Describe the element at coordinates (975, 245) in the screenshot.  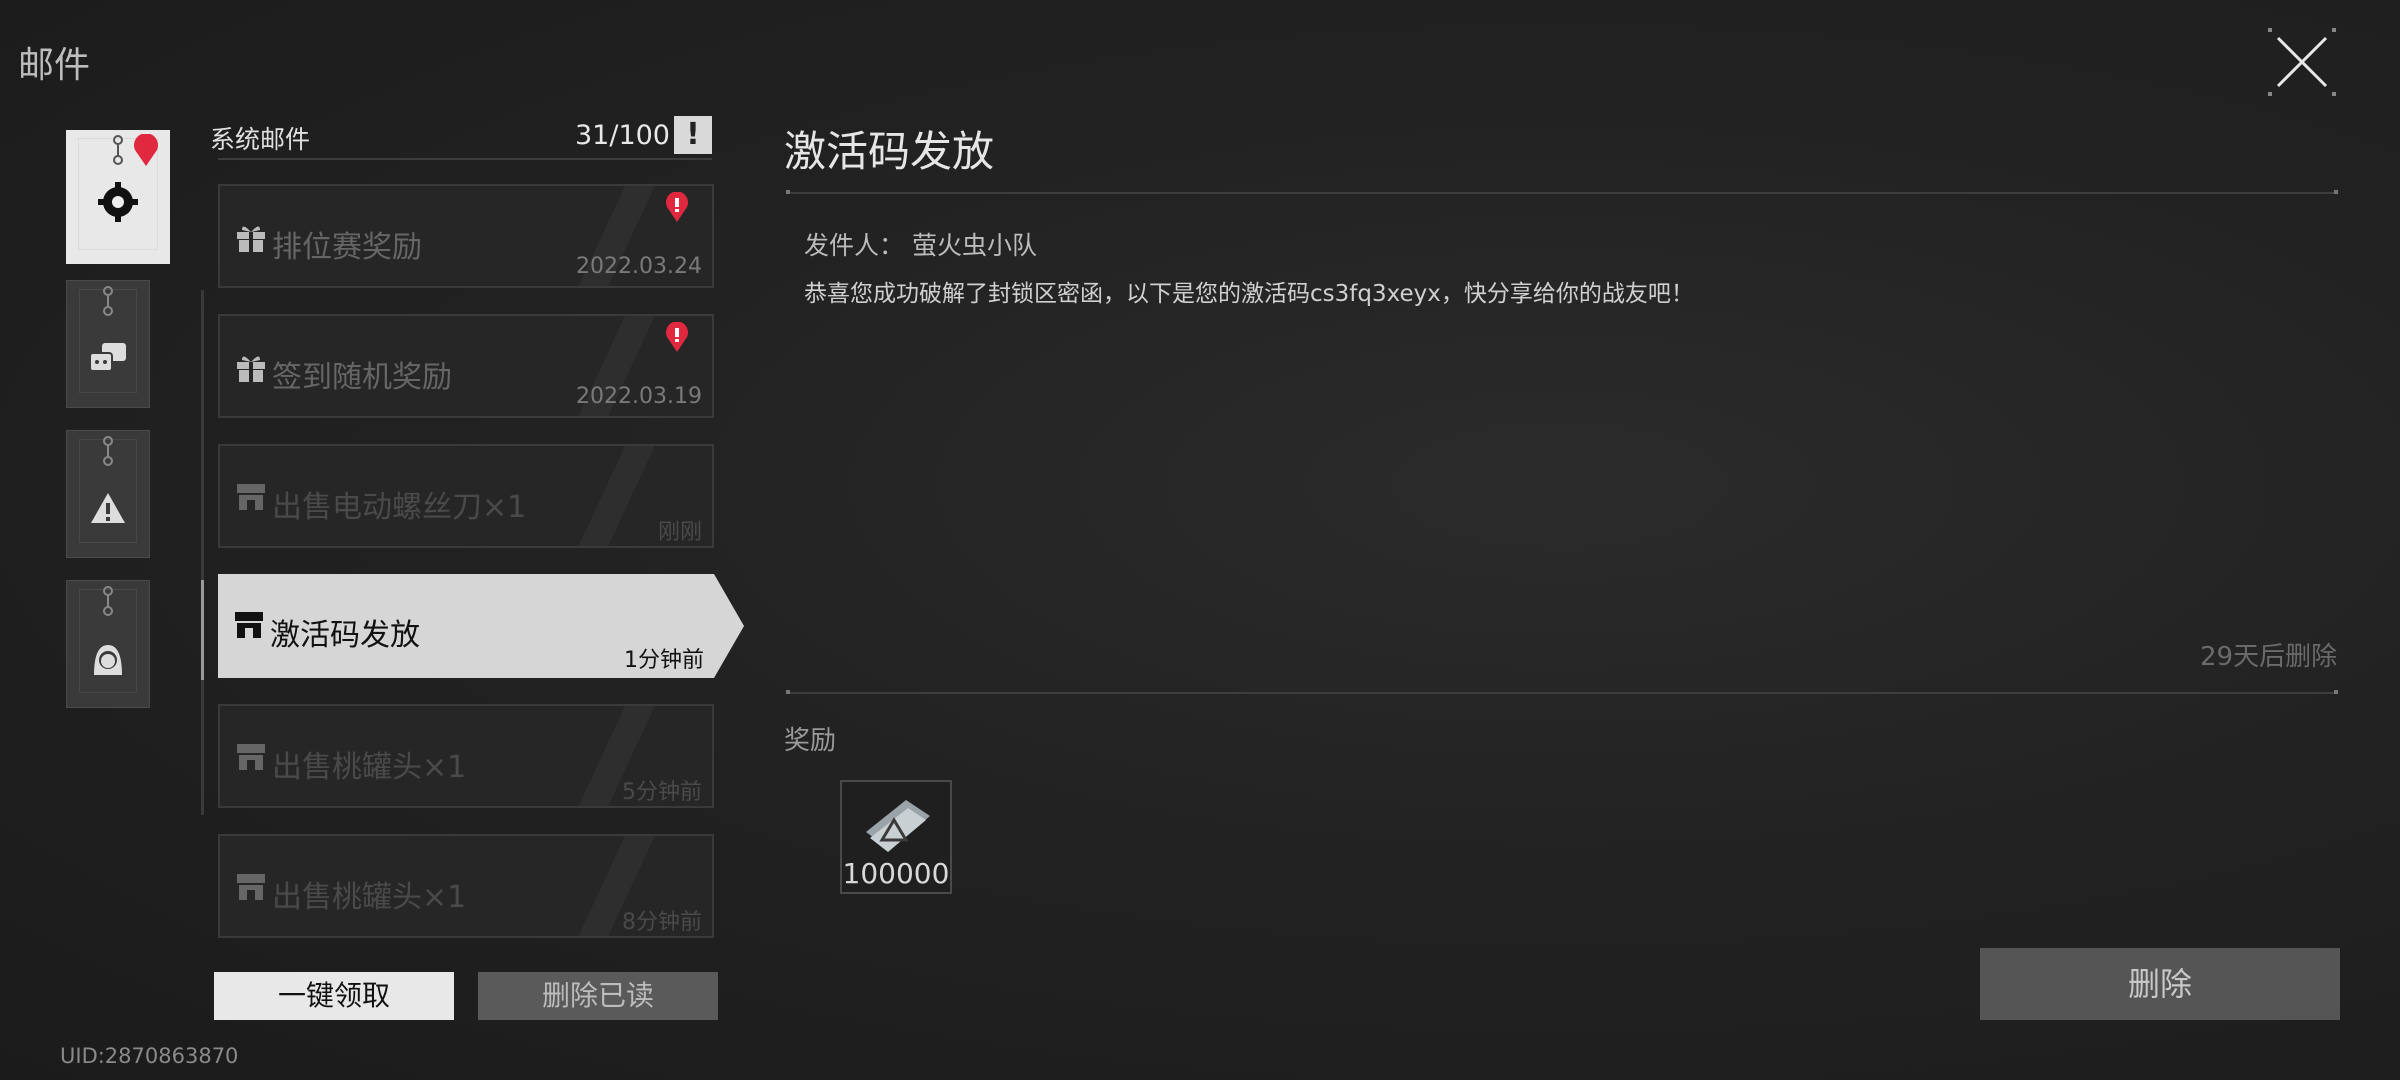
I see `sender-name: 萤火虫小队` at that location.